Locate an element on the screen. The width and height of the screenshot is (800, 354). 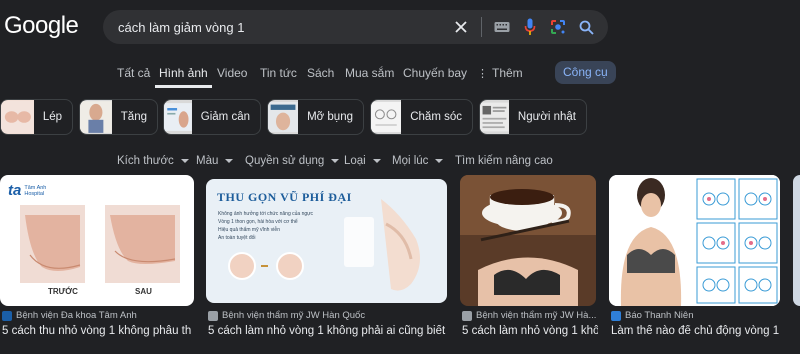
tab-more: ⋮ Thêm is located at coordinates (500, 74).